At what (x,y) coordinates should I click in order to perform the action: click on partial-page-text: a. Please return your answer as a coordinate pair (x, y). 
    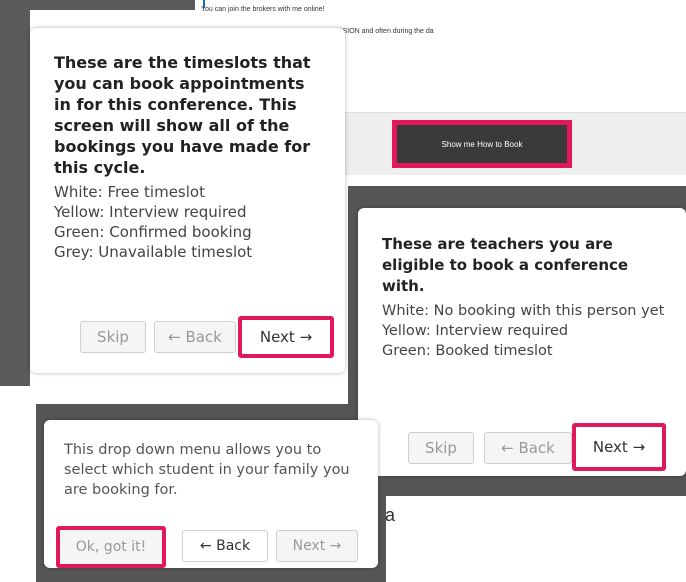
    Looking at the image, I should click on (390, 515).